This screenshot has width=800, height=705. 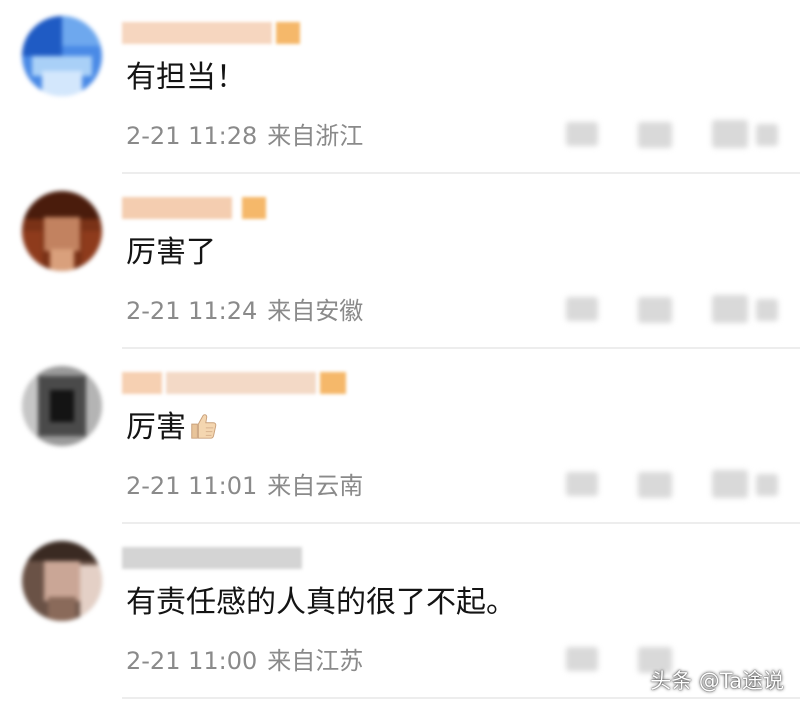 What do you see at coordinates (321, 602) in the screenshot?
I see `comment-text: 有责任感的人真的很了不起。` at bounding box center [321, 602].